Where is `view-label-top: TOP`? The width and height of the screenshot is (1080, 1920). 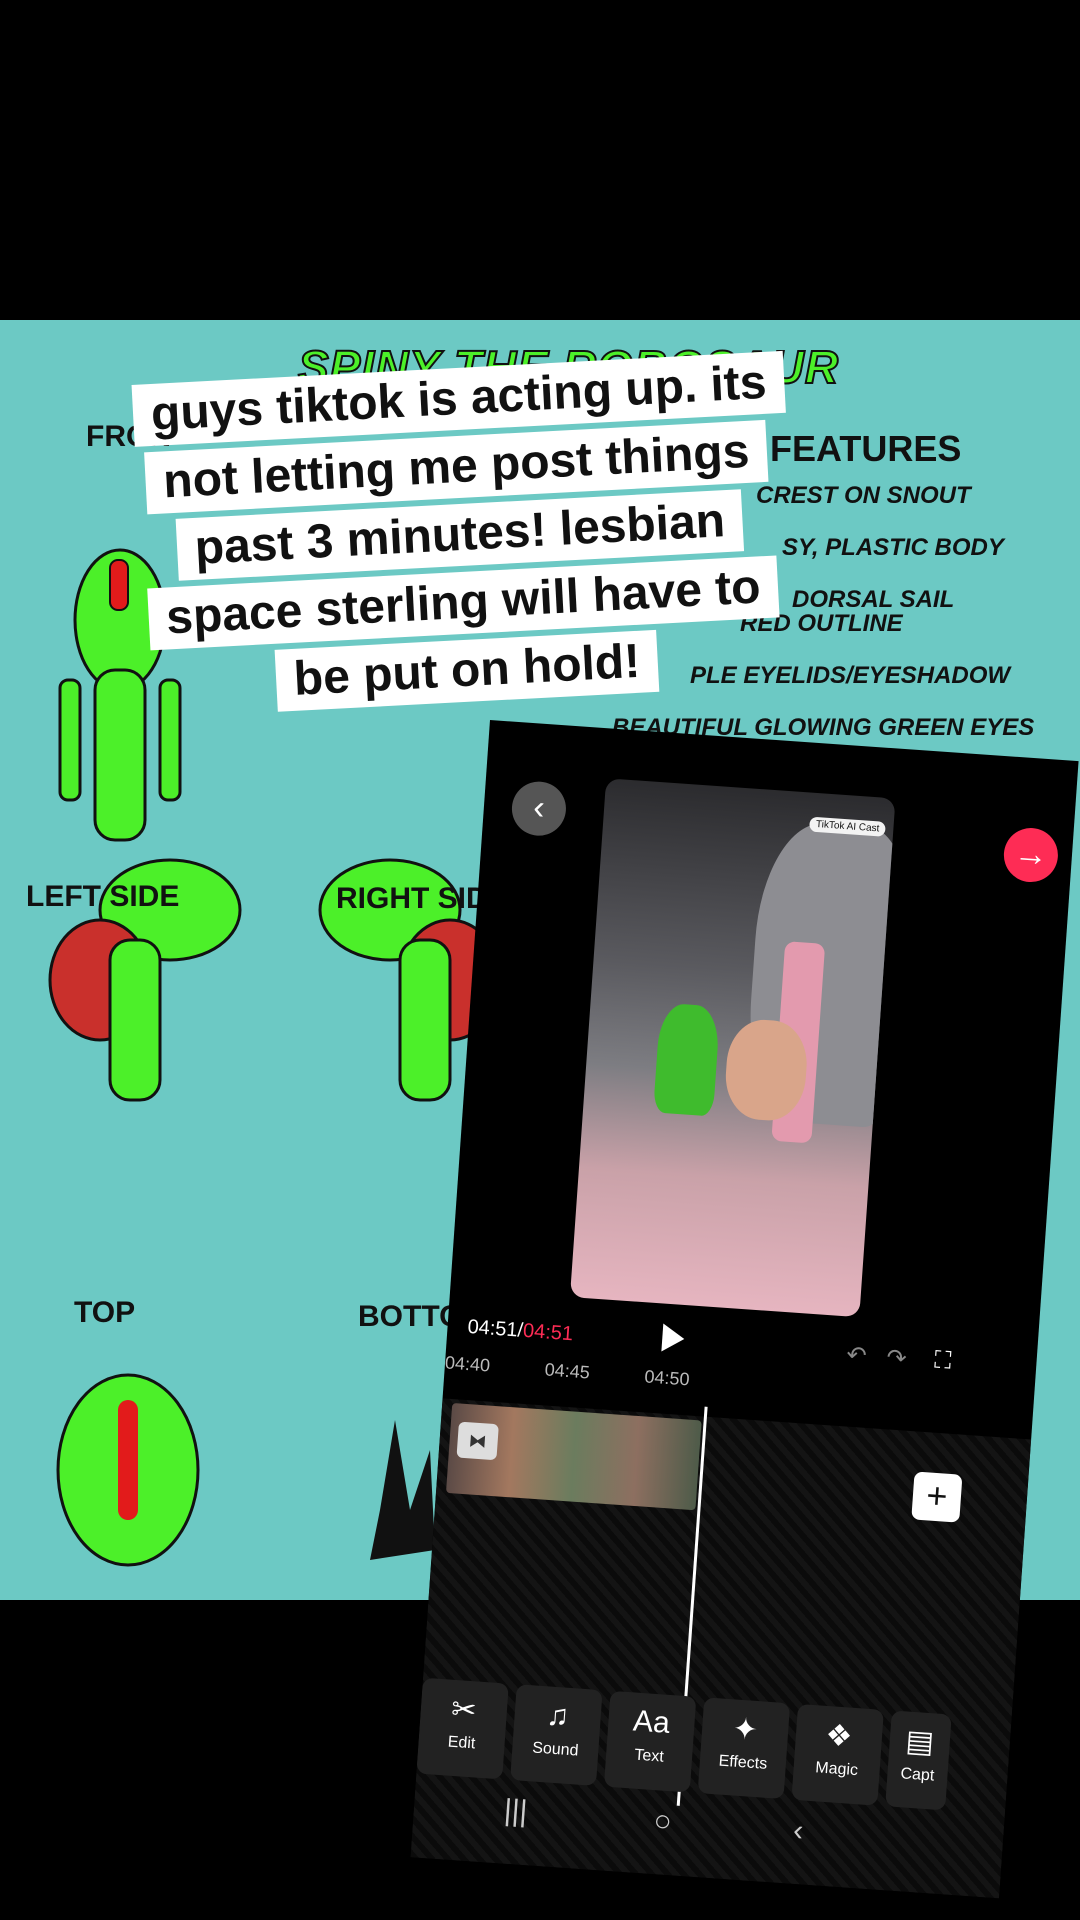 view-label-top: TOP is located at coordinates (105, 1312).